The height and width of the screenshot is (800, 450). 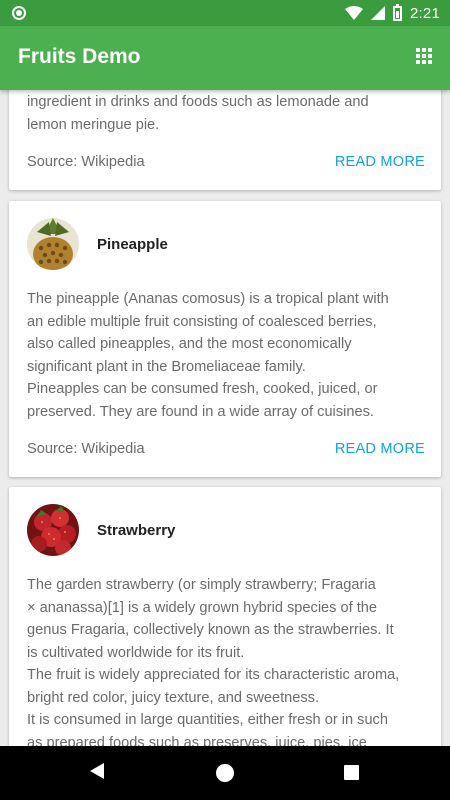 What do you see at coordinates (378, 13) in the screenshot?
I see `cell-signal-icon` at bounding box center [378, 13].